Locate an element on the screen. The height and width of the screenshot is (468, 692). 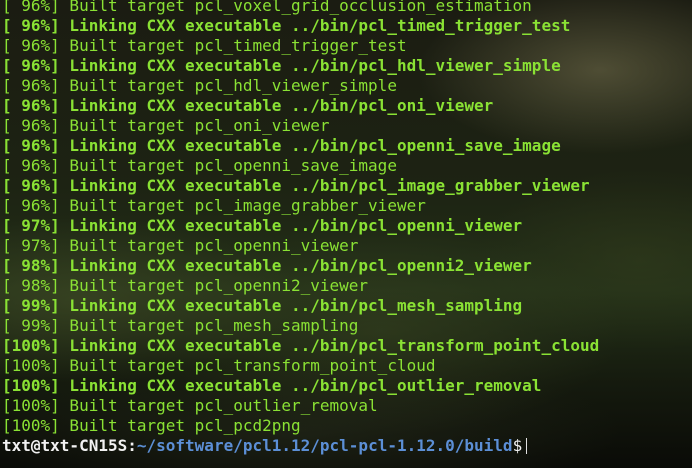
output-line: [ 97%] Built target pcl_openni_viewer is located at coordinates (180, 245).